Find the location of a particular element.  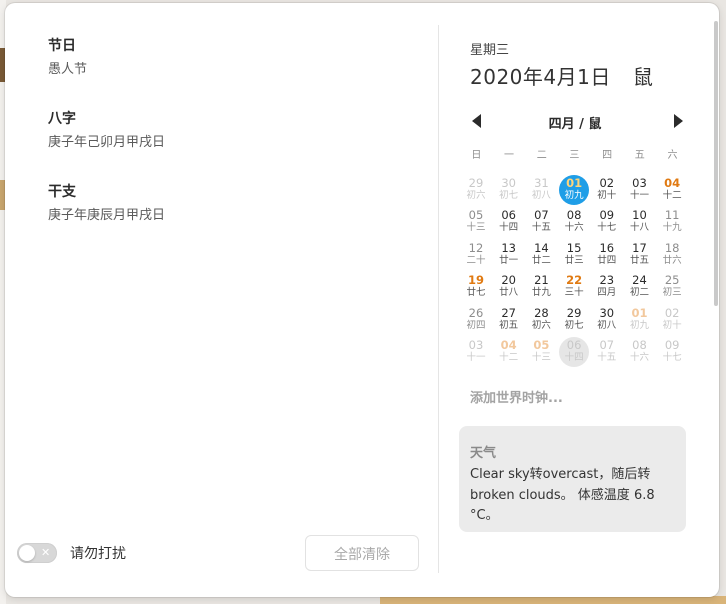

lunar-day: 廿二 is located at coordinates (541, 260).